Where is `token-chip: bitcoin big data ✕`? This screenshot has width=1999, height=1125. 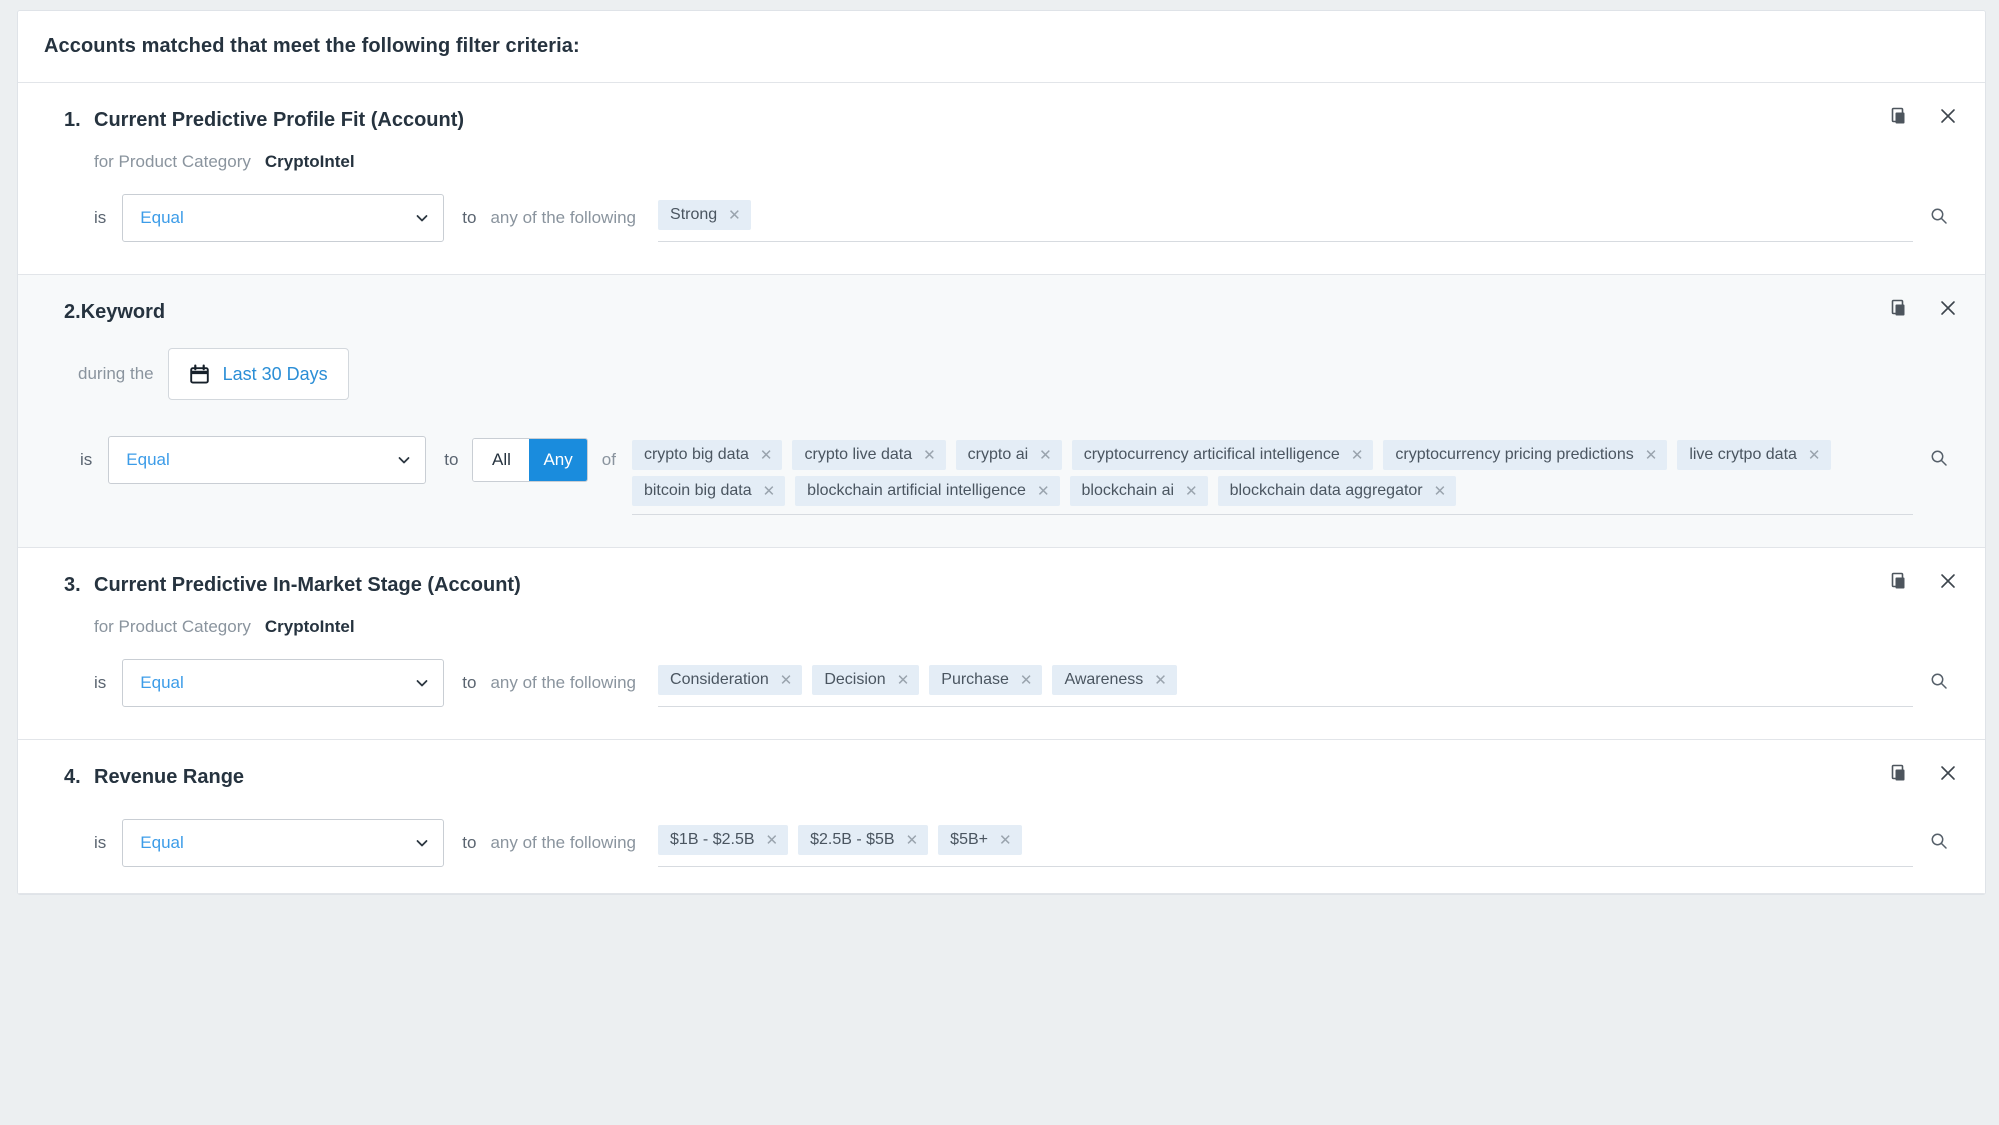
token-chip: bitcoin big data ✕ is located at coordinates (708, 491).